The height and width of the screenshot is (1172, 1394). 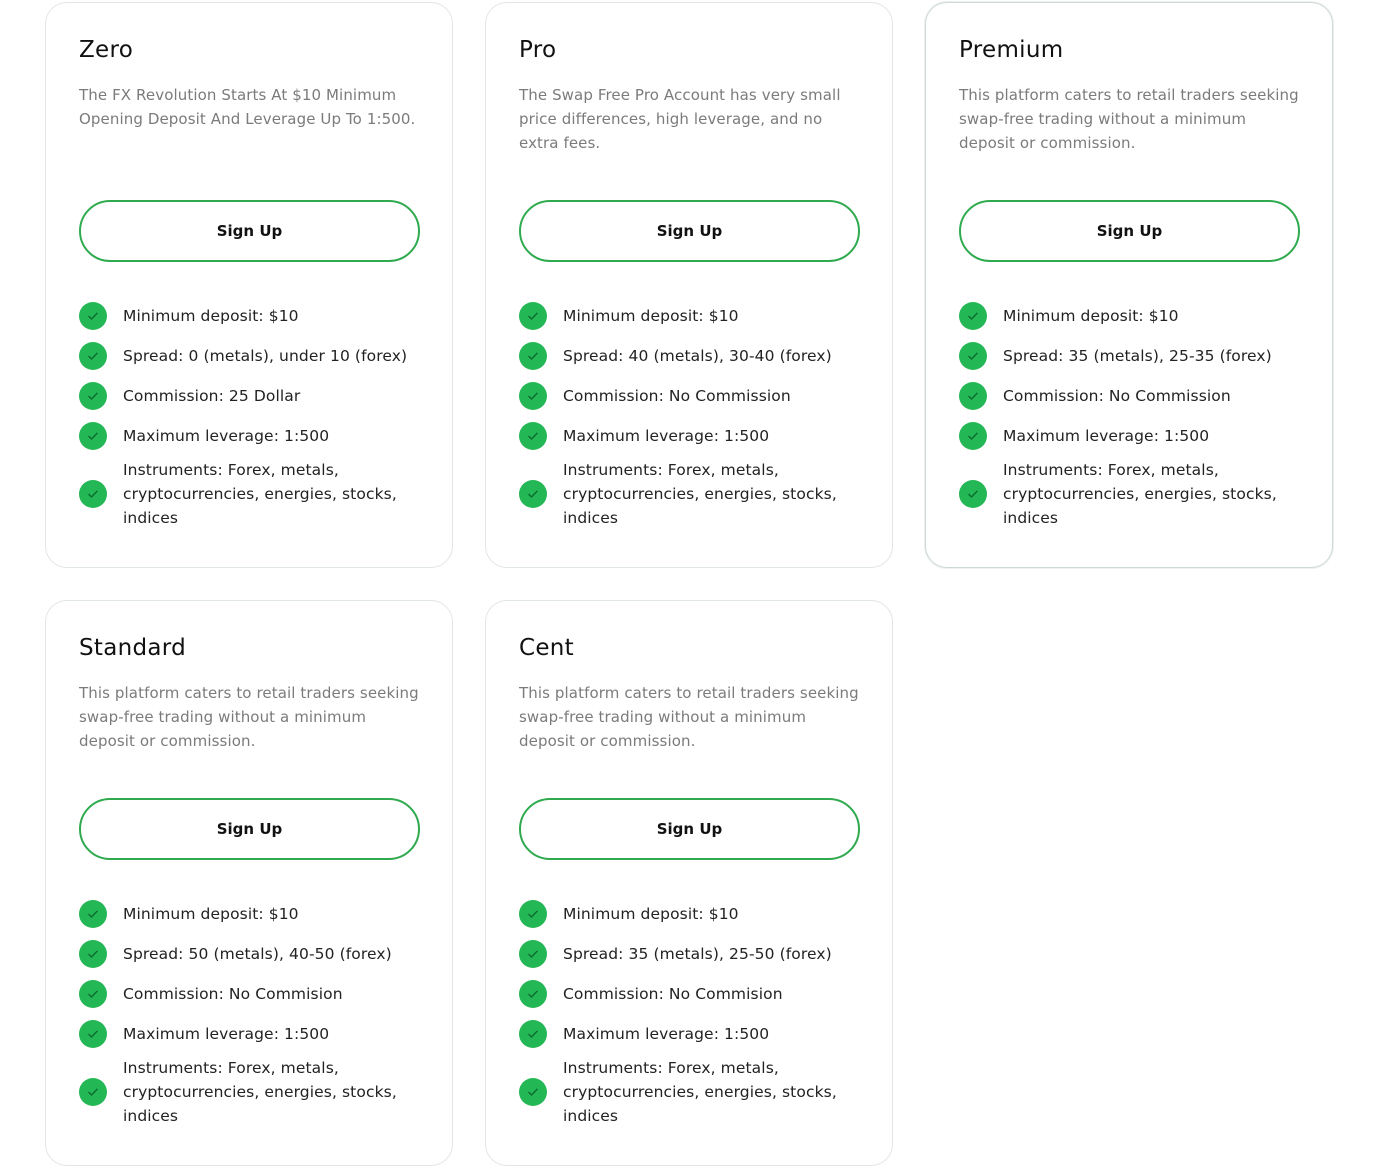 I want to click on feature-item: Commission: 25 Dollar, so click(x=251, y=396).